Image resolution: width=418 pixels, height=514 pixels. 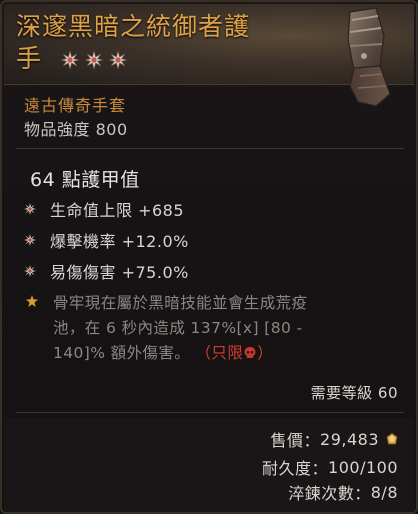 What do you see at coordinates (119, 241) in the screenshot?
I see `affix-text: 爆擊機率 +12.0%` at bounding box center [119, 241].